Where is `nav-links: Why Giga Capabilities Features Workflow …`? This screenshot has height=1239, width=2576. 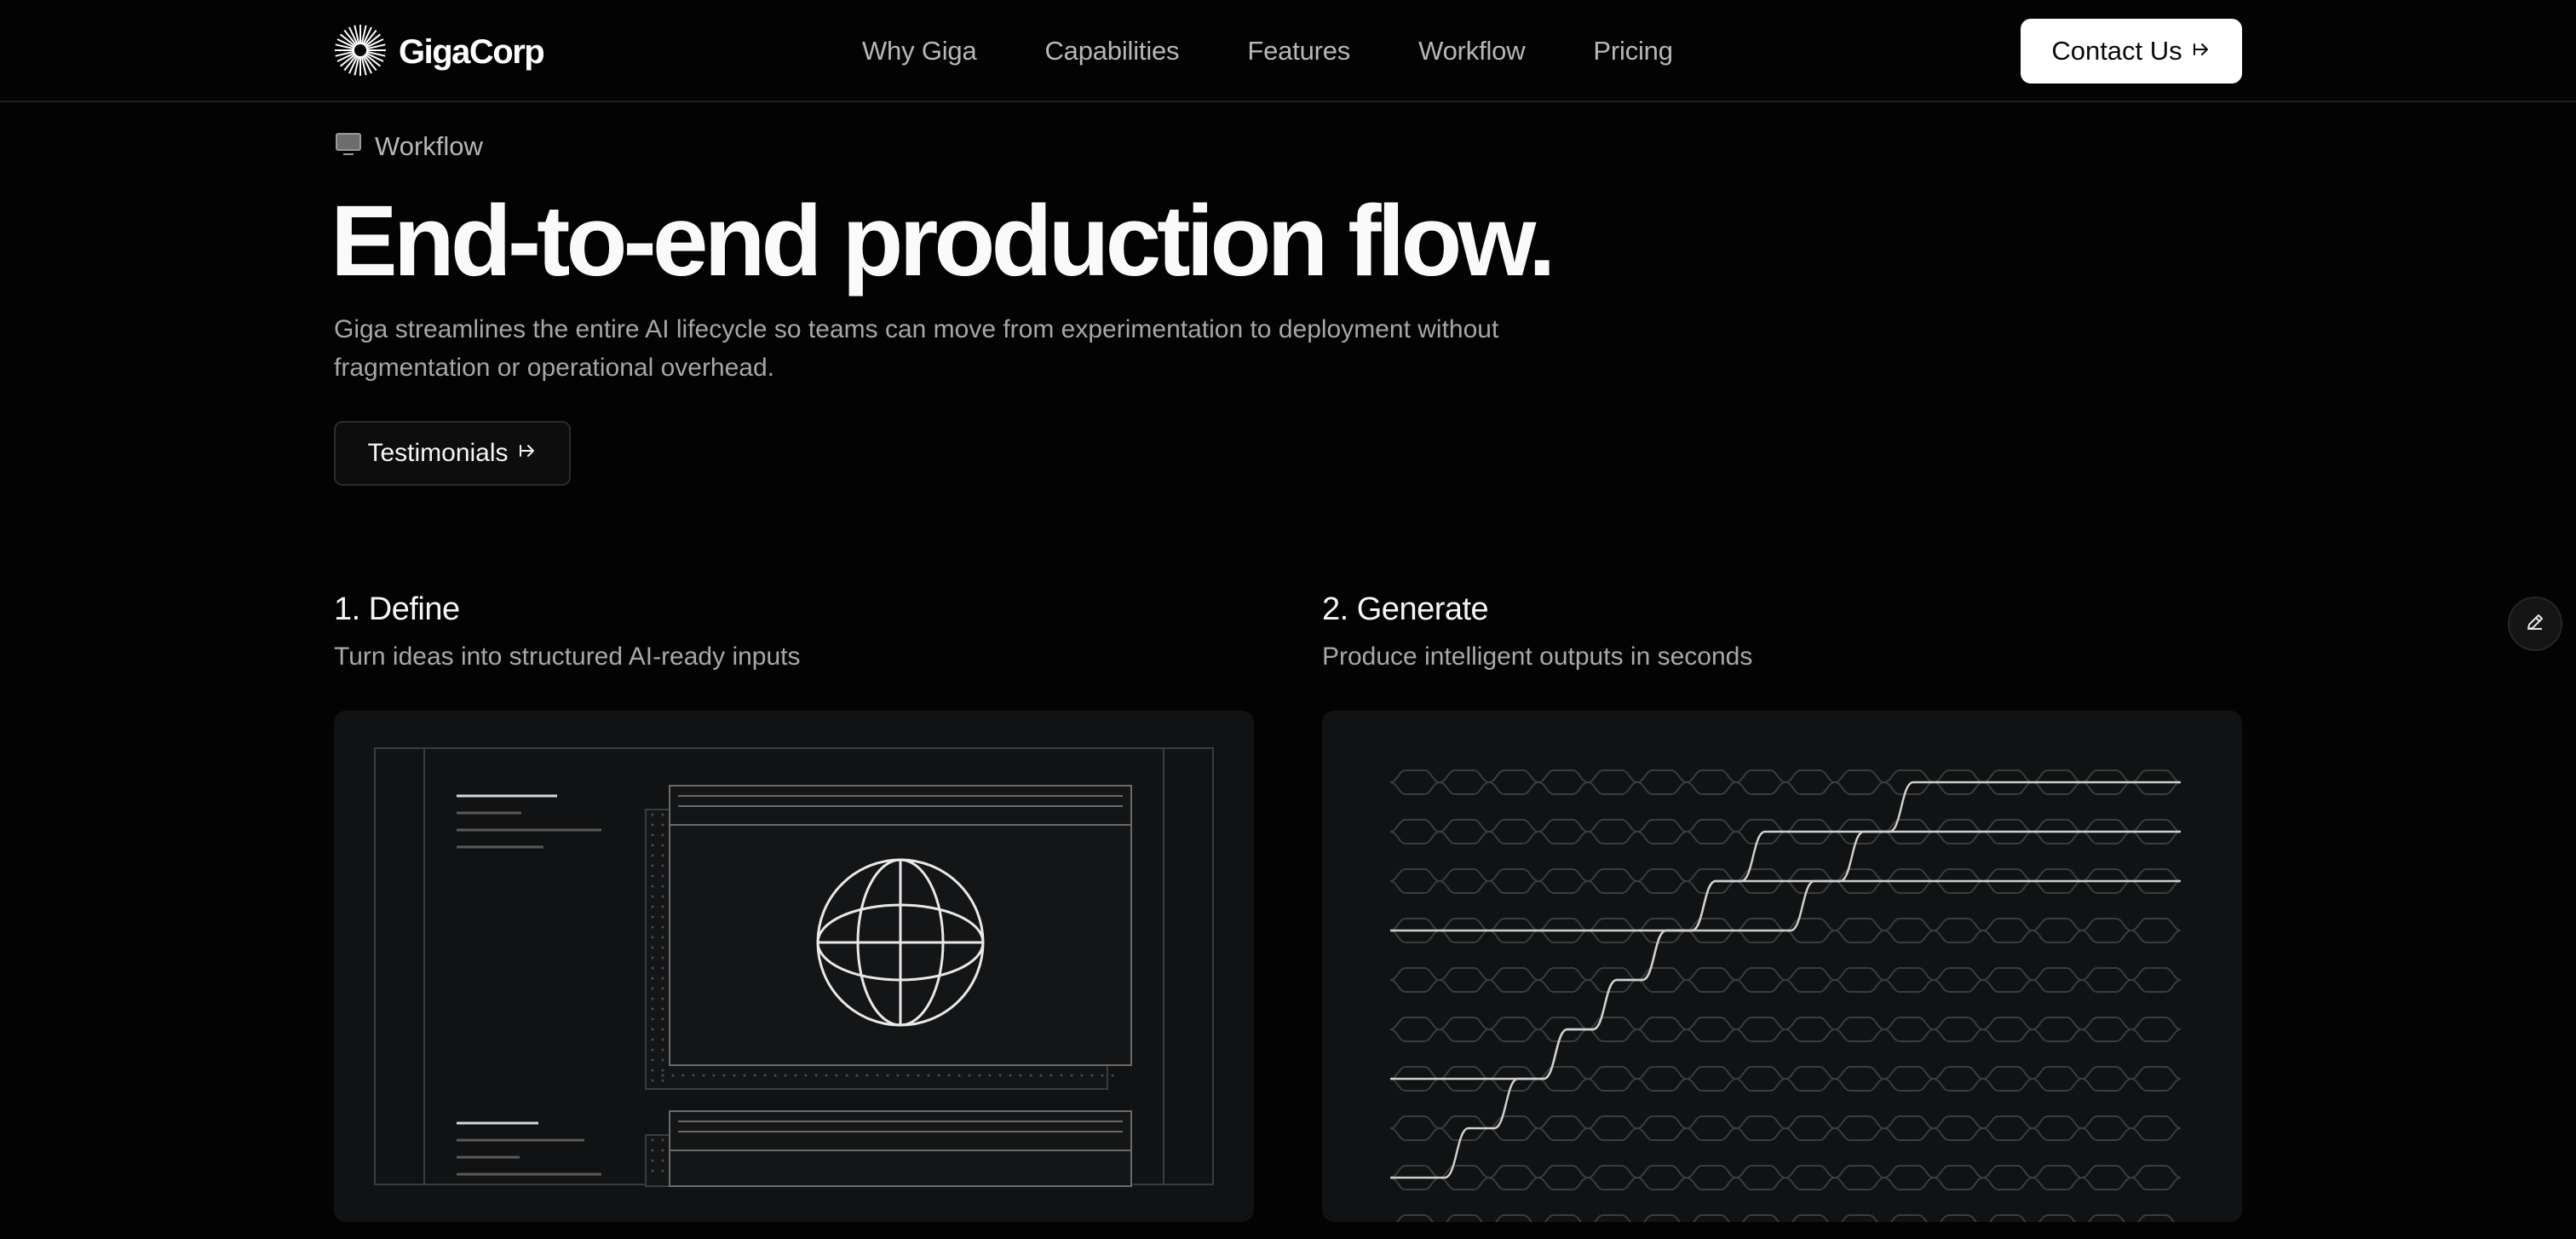 nav-links: Why Giga Capabilities Features Workflow … is located at coordinates (1267, 51).